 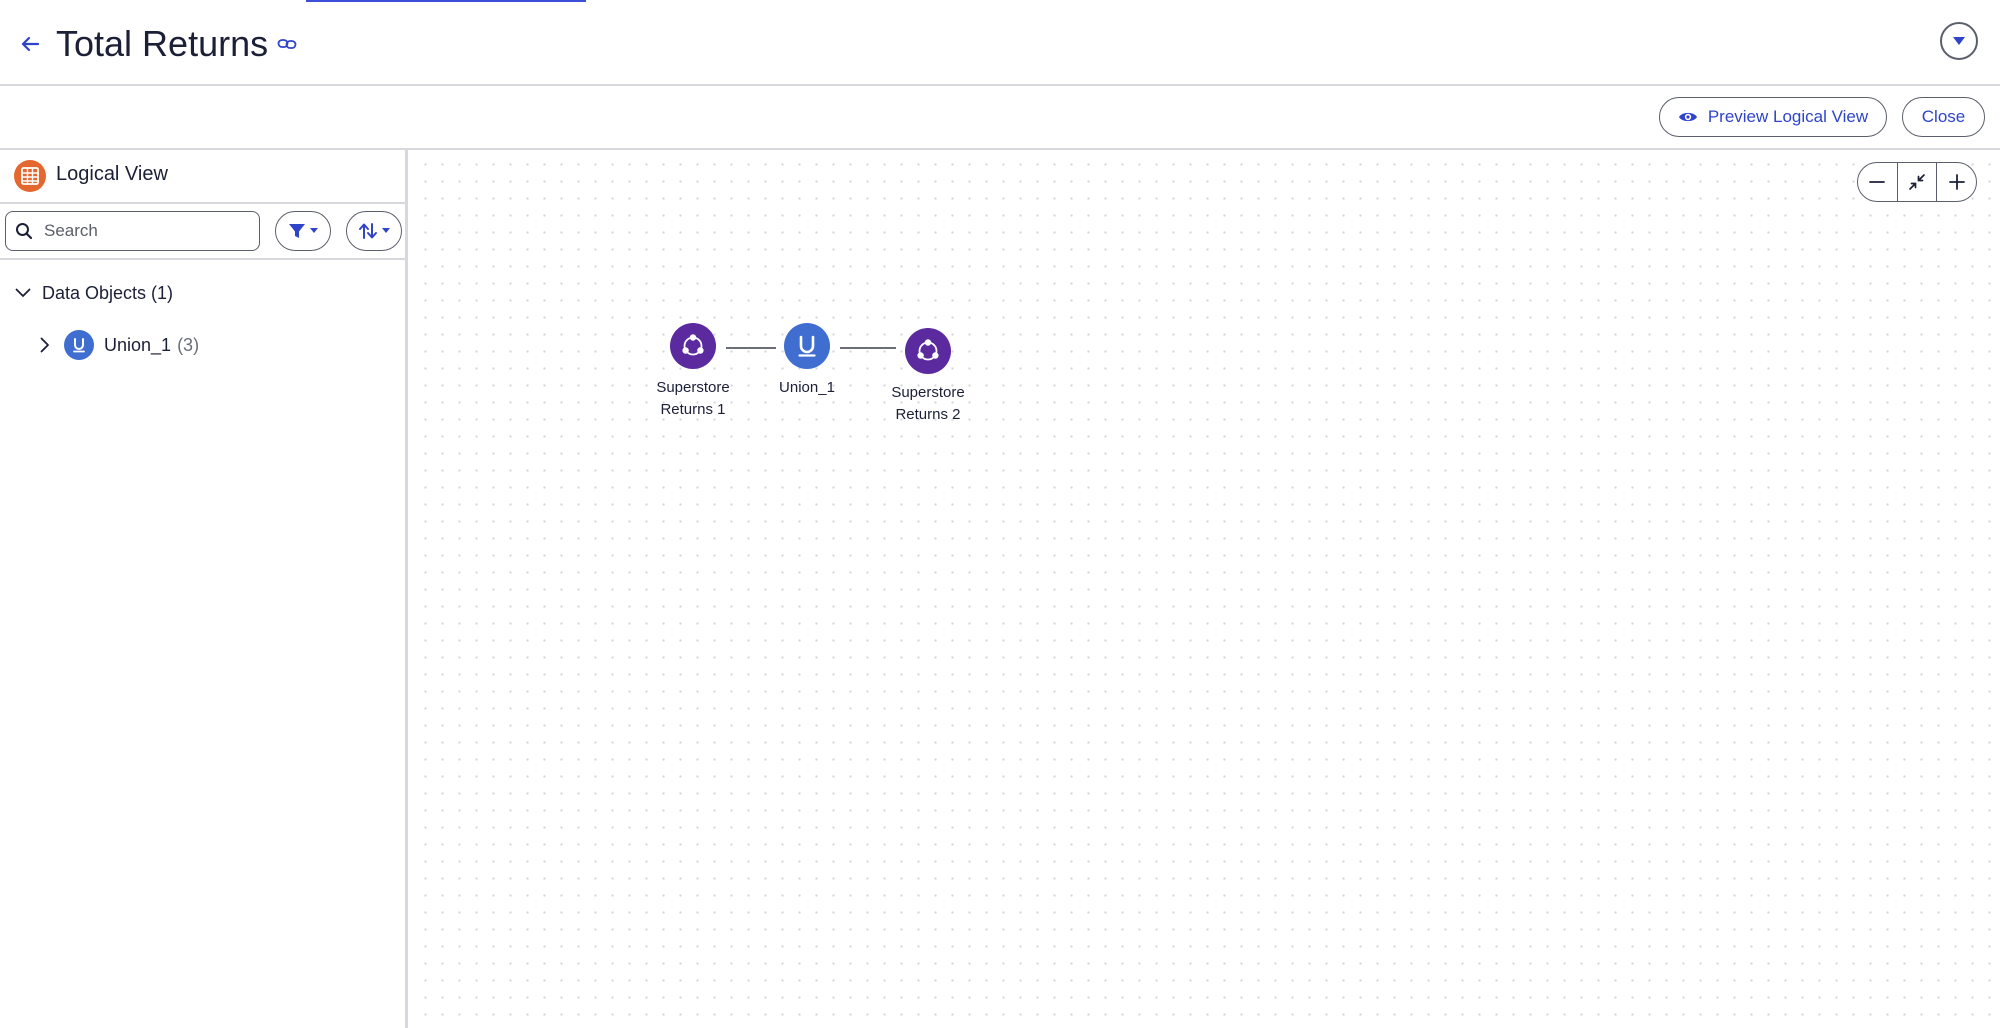 What do you see at coordinates (188, 344) in the screenshot?
I see `tree-item-count: (3)` at bounding box center [188, 344].